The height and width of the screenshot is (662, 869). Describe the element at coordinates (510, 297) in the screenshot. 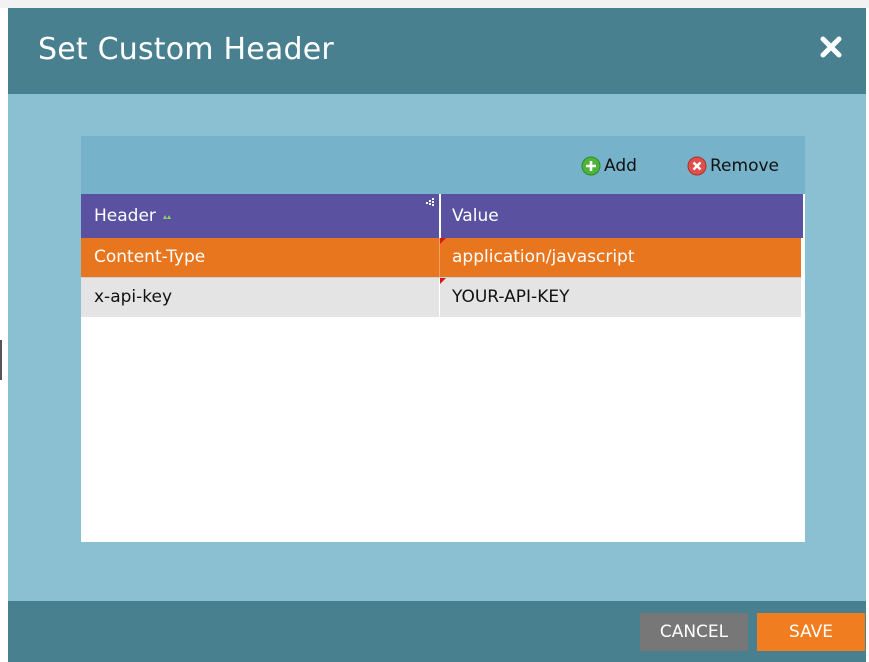

I see `cell-value: YOUR-API-KEY` at that location.